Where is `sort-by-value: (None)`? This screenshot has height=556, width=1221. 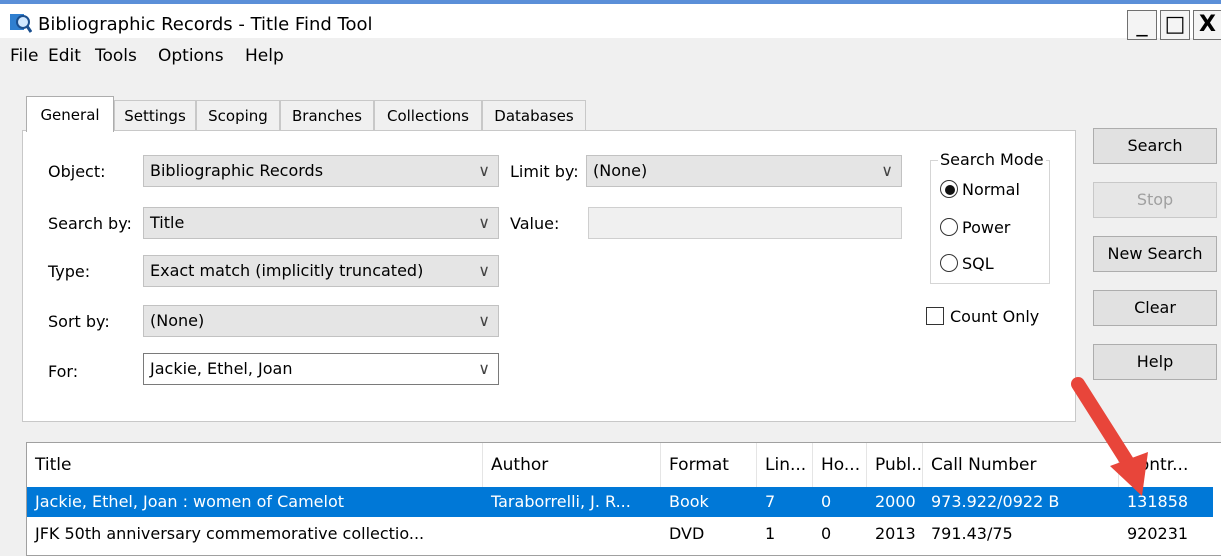 sort-by-value: (None) is located at coordinates (177, 320).